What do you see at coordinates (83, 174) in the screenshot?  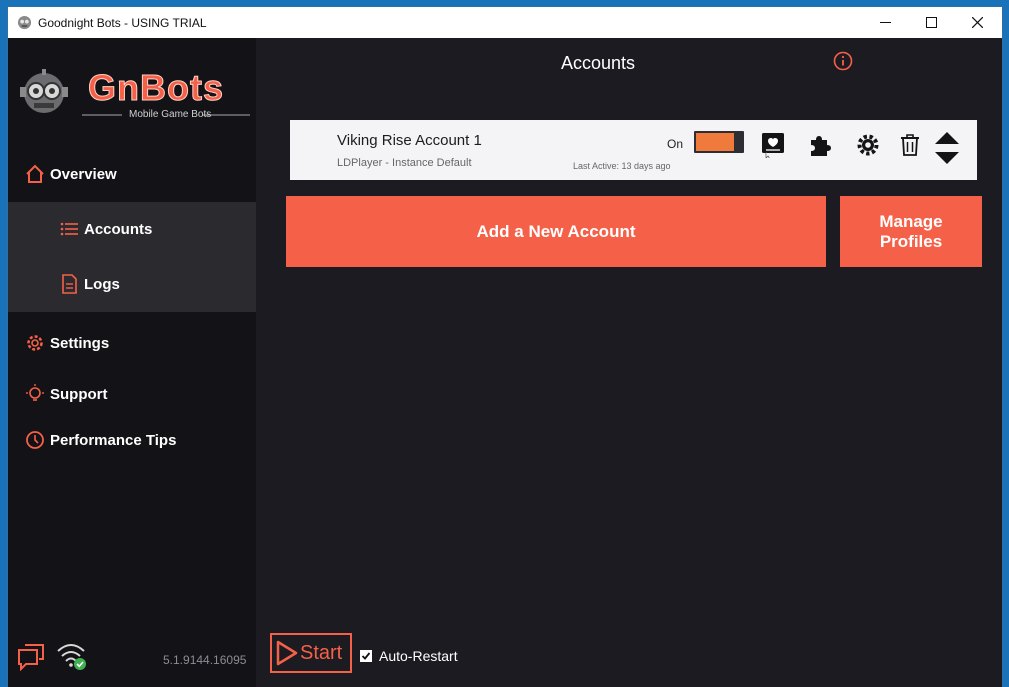 I see `sidebar-item-label: Overview` at bounding box center [83, 174].